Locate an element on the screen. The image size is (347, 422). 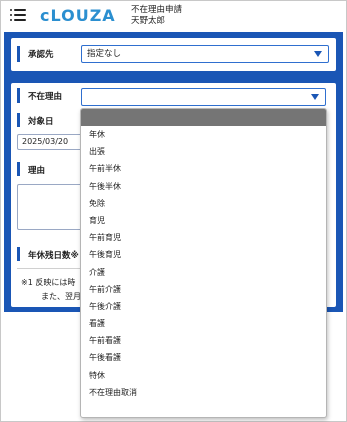
user-name: 天野太郎 is located at coordinates (148, 21).